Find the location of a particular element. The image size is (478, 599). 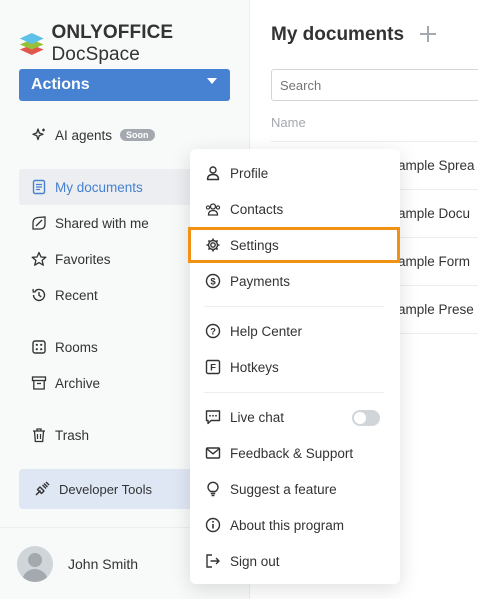

archive-icon is located at coordinates (39, 383).